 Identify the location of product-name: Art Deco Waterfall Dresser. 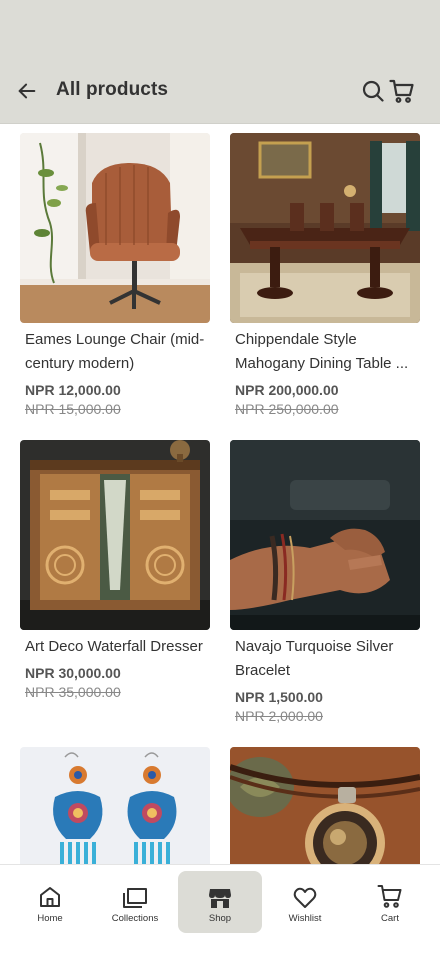
(114, 646).